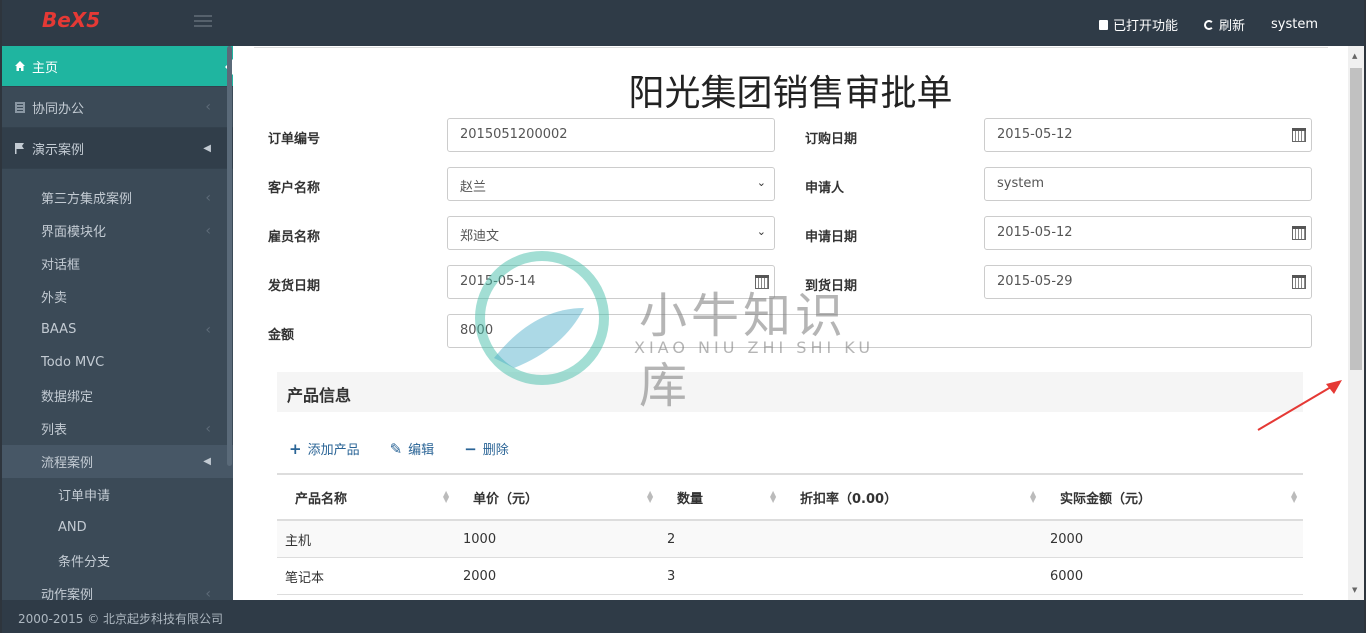  What do you see at coordinates (396, 448) in the screenshot?
I see `pencil-icon: ✎` at bounding box center [396, 448].